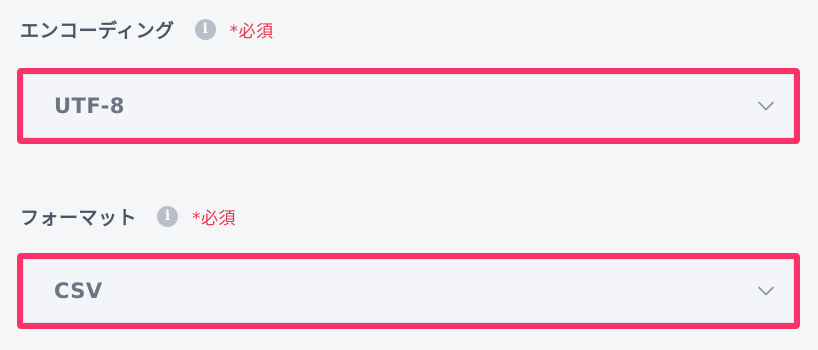  Describe the element at coordinates (97, 30) in the screenshot. I see `encoding-label: エンコーディング` at that location.